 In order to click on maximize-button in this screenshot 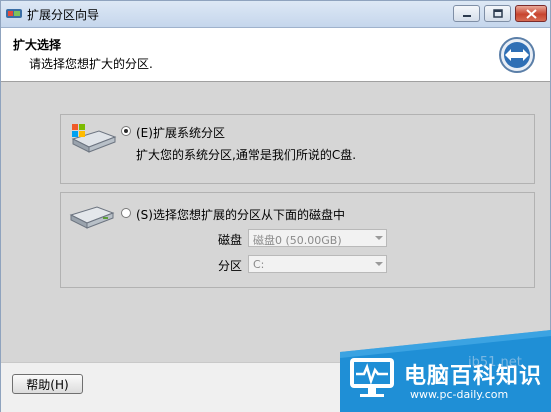, I will do `click(497, 13)`.